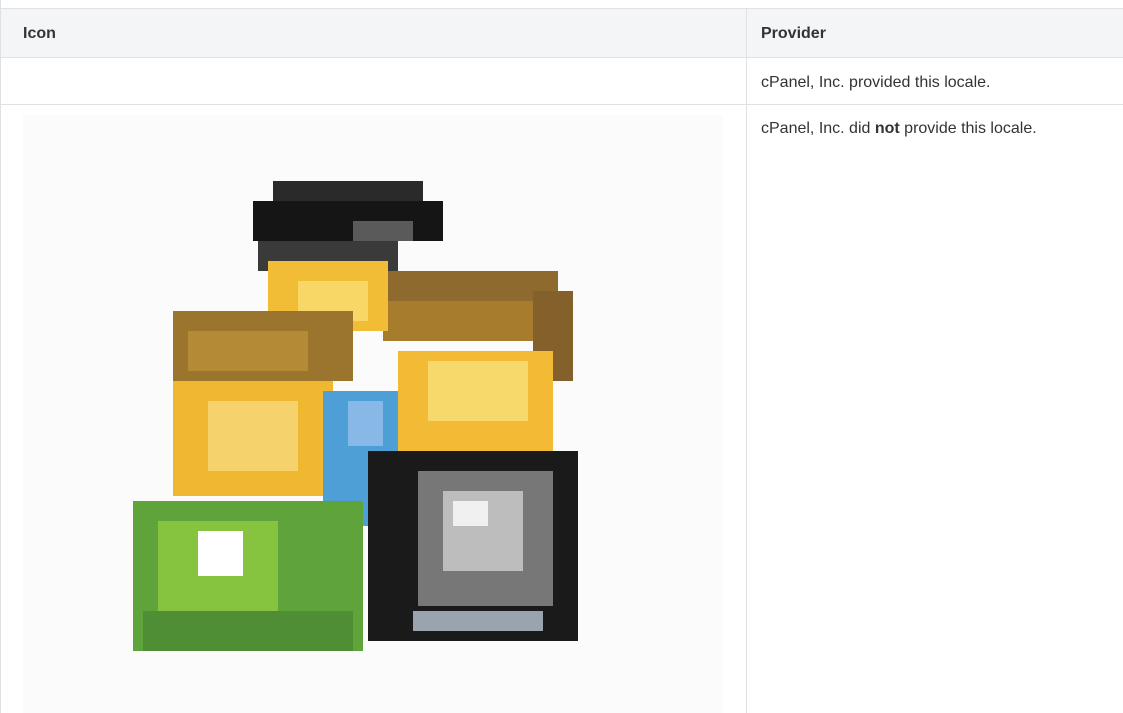 The width and height of the screenshot is (1123, 713). What do you see at coordinates (968, 128) in the screenshot?
I see `provider-suffix: provide this locale.` at bounding box center [968, 128].